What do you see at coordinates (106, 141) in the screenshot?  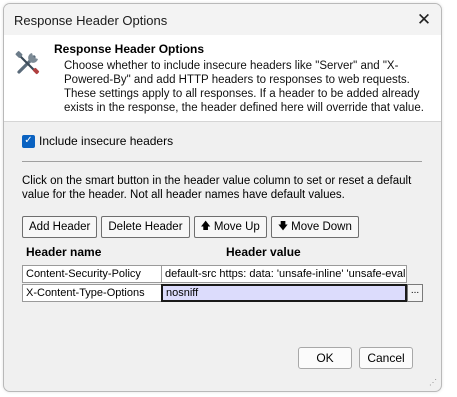 I see `include-insecure-headers-label: Include insecure headers` at bounding box center [106, 141].